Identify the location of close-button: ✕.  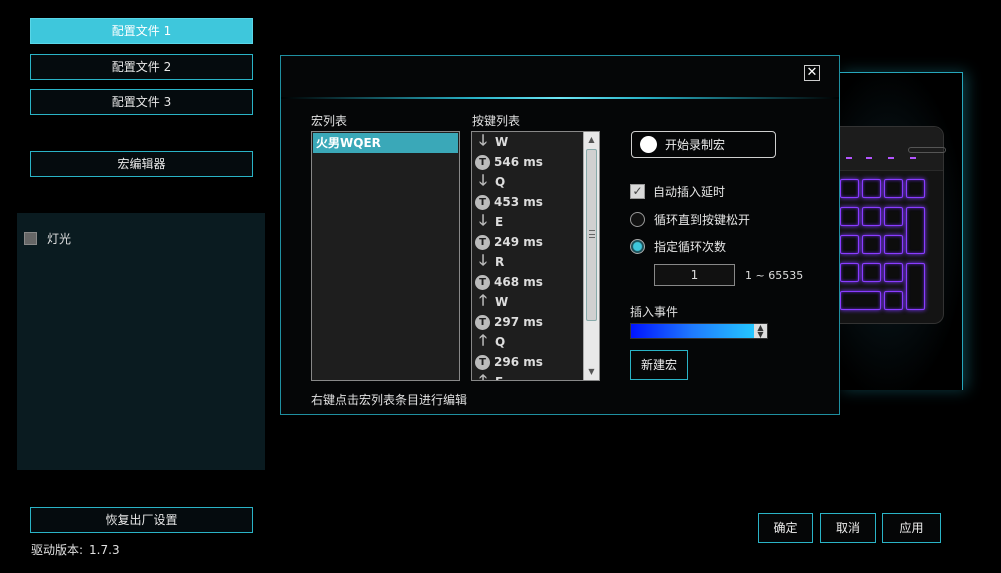
(812, 73).